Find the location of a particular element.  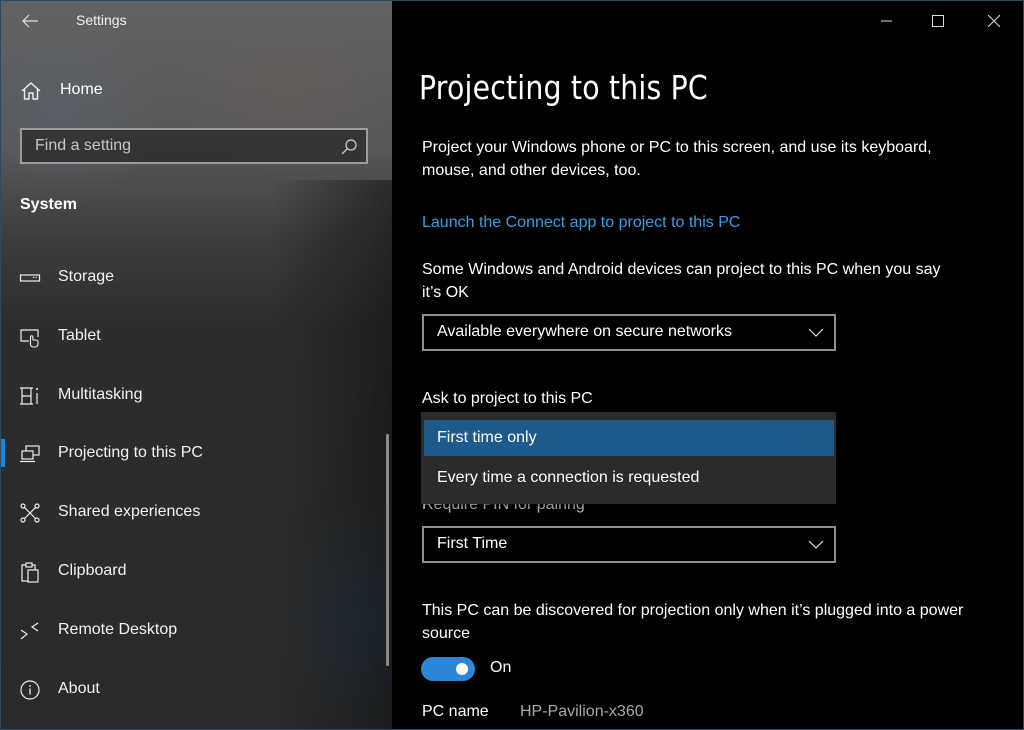

sidebar-item-home: Home is located at coordinates (196, 91).